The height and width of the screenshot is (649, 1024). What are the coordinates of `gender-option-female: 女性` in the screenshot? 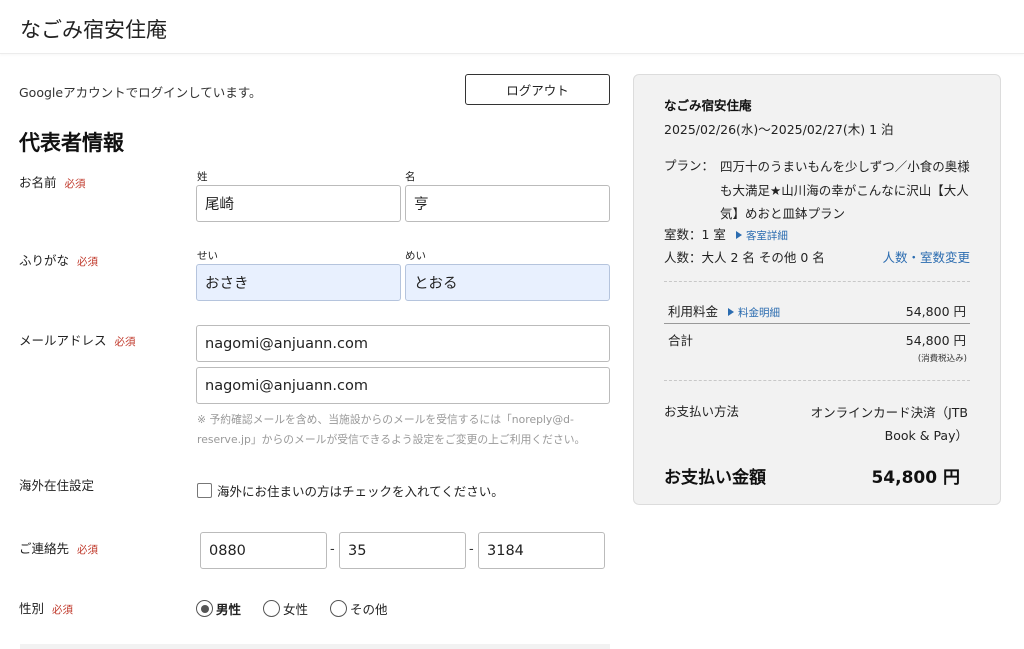 It's located at (285, 608).